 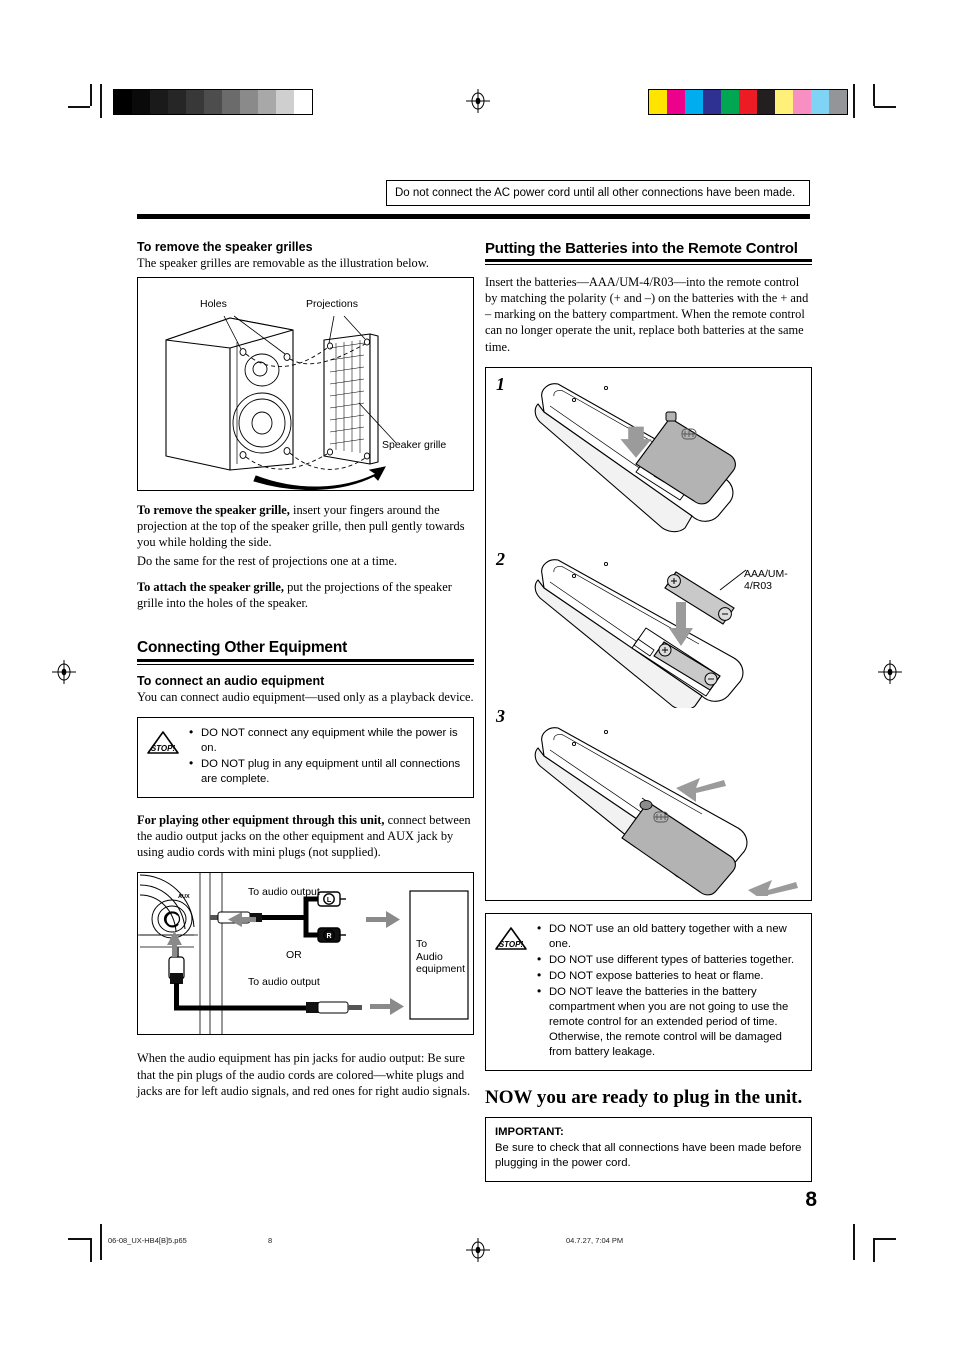 I want to click on registration-target-left, so click(x=64, y=672).